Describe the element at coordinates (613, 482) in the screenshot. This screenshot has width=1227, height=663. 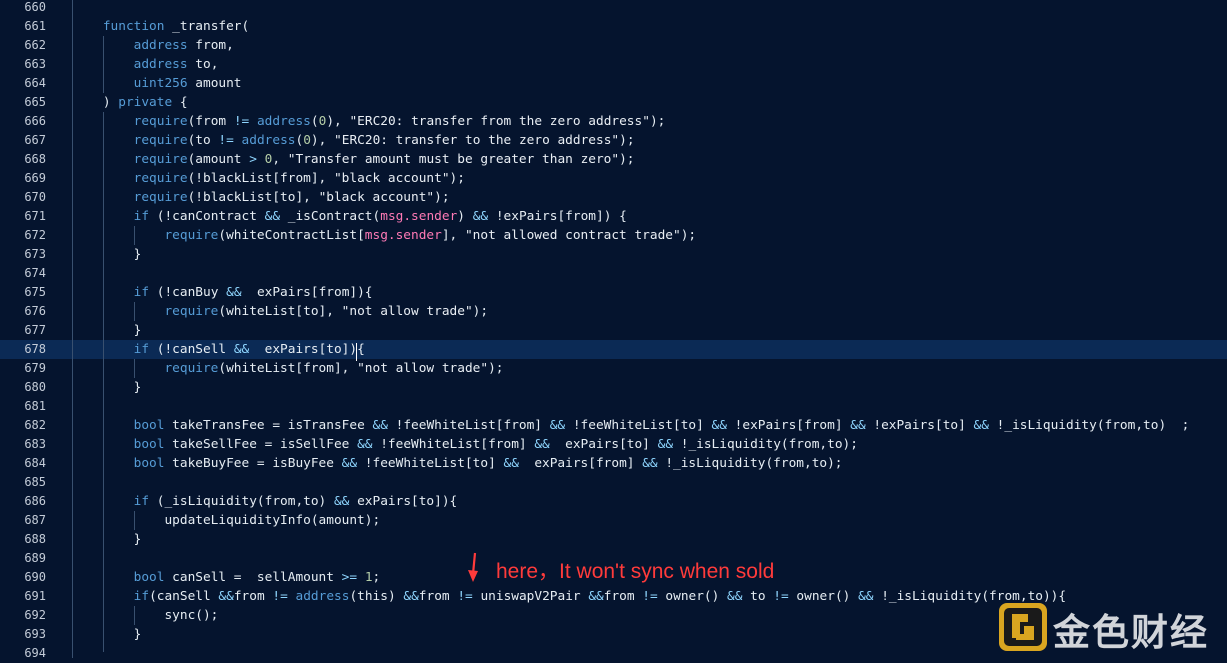
I see `code-line: 685` at that location.